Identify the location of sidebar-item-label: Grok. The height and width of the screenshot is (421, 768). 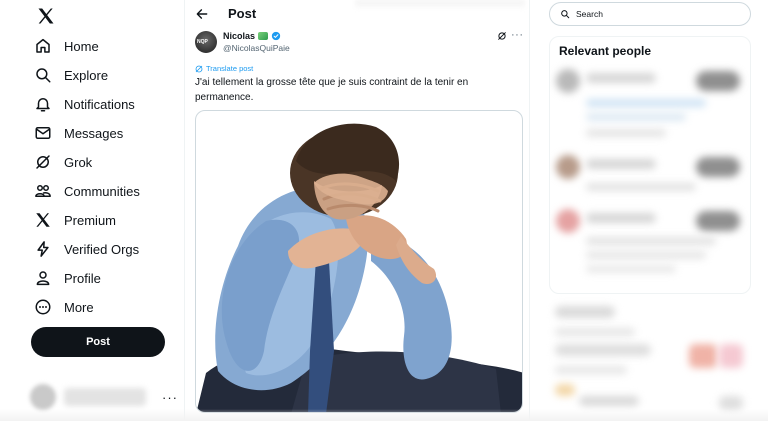
(78, 162).